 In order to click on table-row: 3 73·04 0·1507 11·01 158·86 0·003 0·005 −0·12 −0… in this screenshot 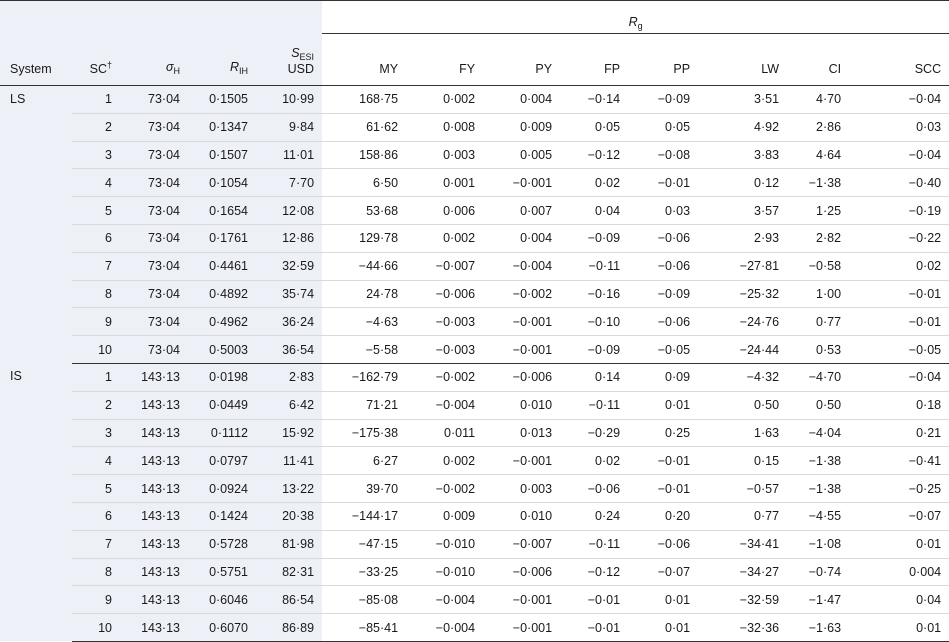, I will do `click(474, 155)`.